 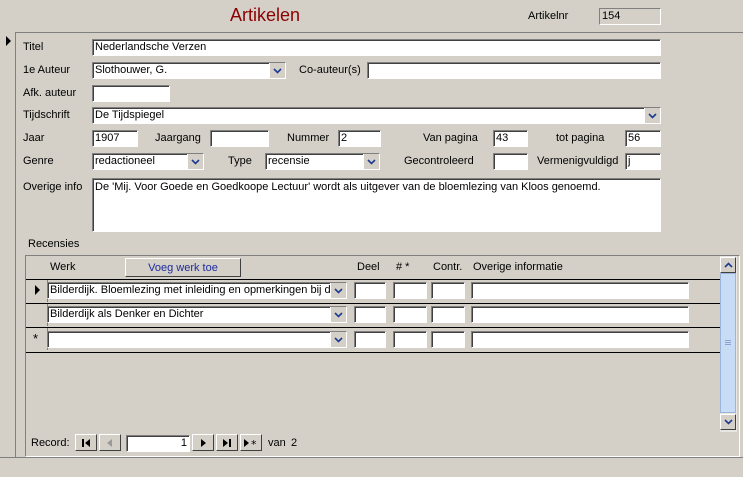 I want to click on scroll-thumb, so click(x=728, y=343).